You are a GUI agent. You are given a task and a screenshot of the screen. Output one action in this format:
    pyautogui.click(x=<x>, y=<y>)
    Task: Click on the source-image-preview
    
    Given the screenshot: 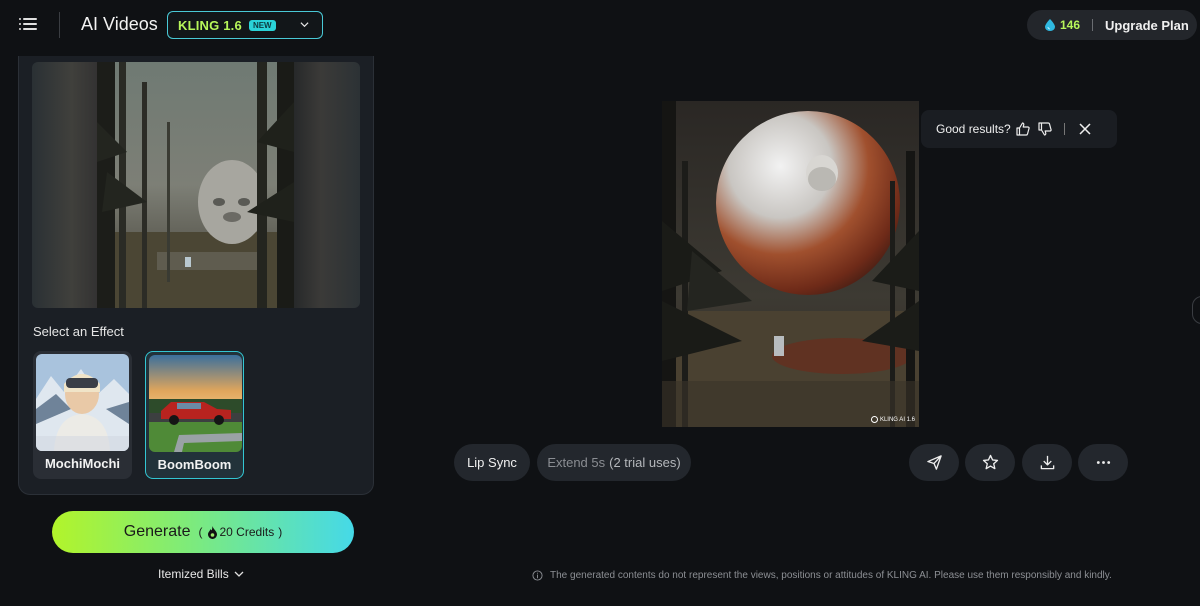 What is the action you would take?
    pyautogui.click(x=196, y=185)
    